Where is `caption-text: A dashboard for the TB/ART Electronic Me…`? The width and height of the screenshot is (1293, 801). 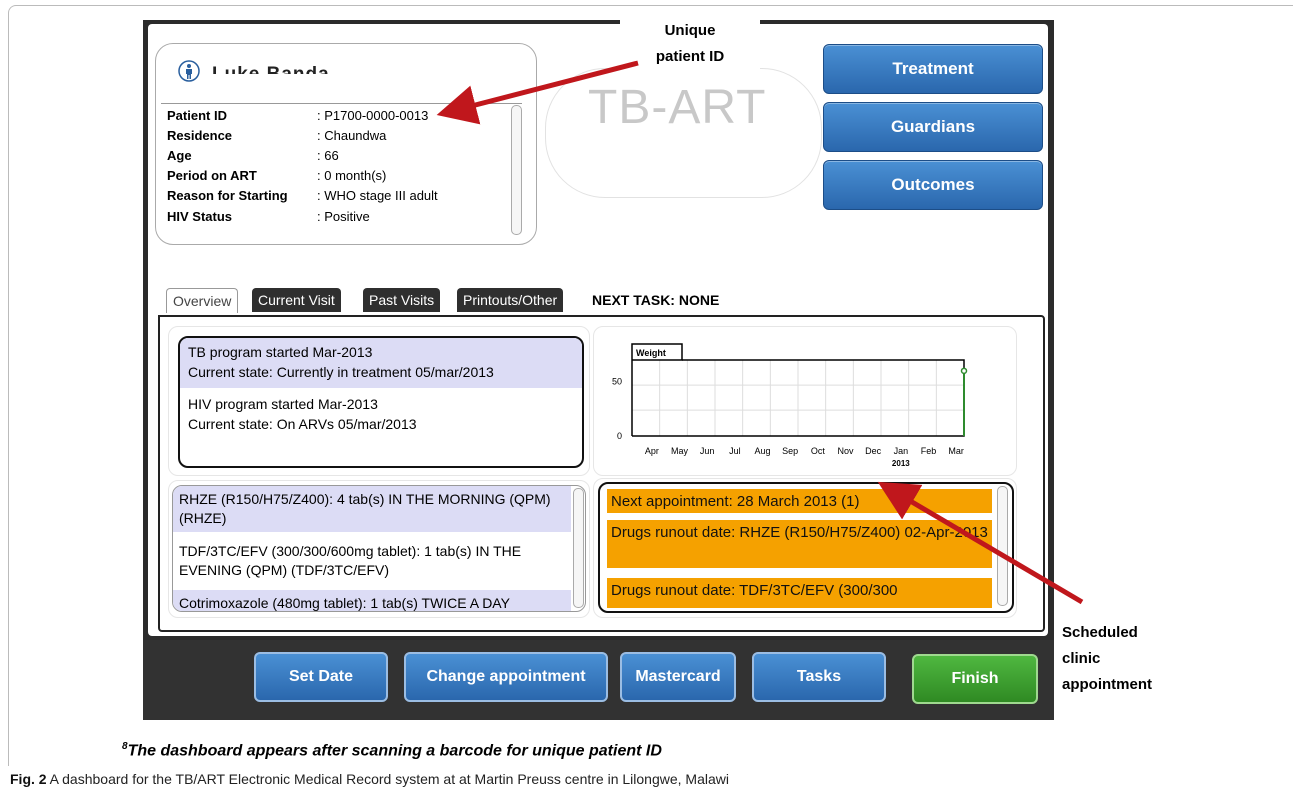 caption-text: A dashboard for the TB/ART Electronic Me… is located at coordinates (387, 779).